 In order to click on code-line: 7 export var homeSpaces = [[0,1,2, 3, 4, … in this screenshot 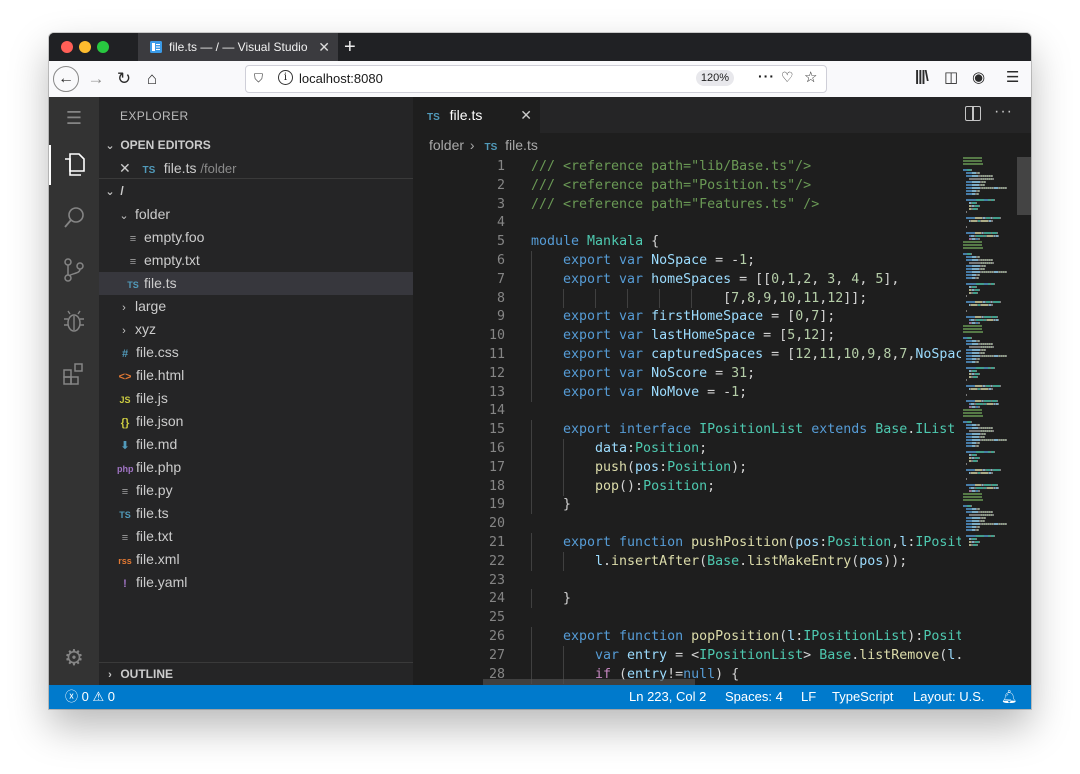, I will do `click(687, 279)`.